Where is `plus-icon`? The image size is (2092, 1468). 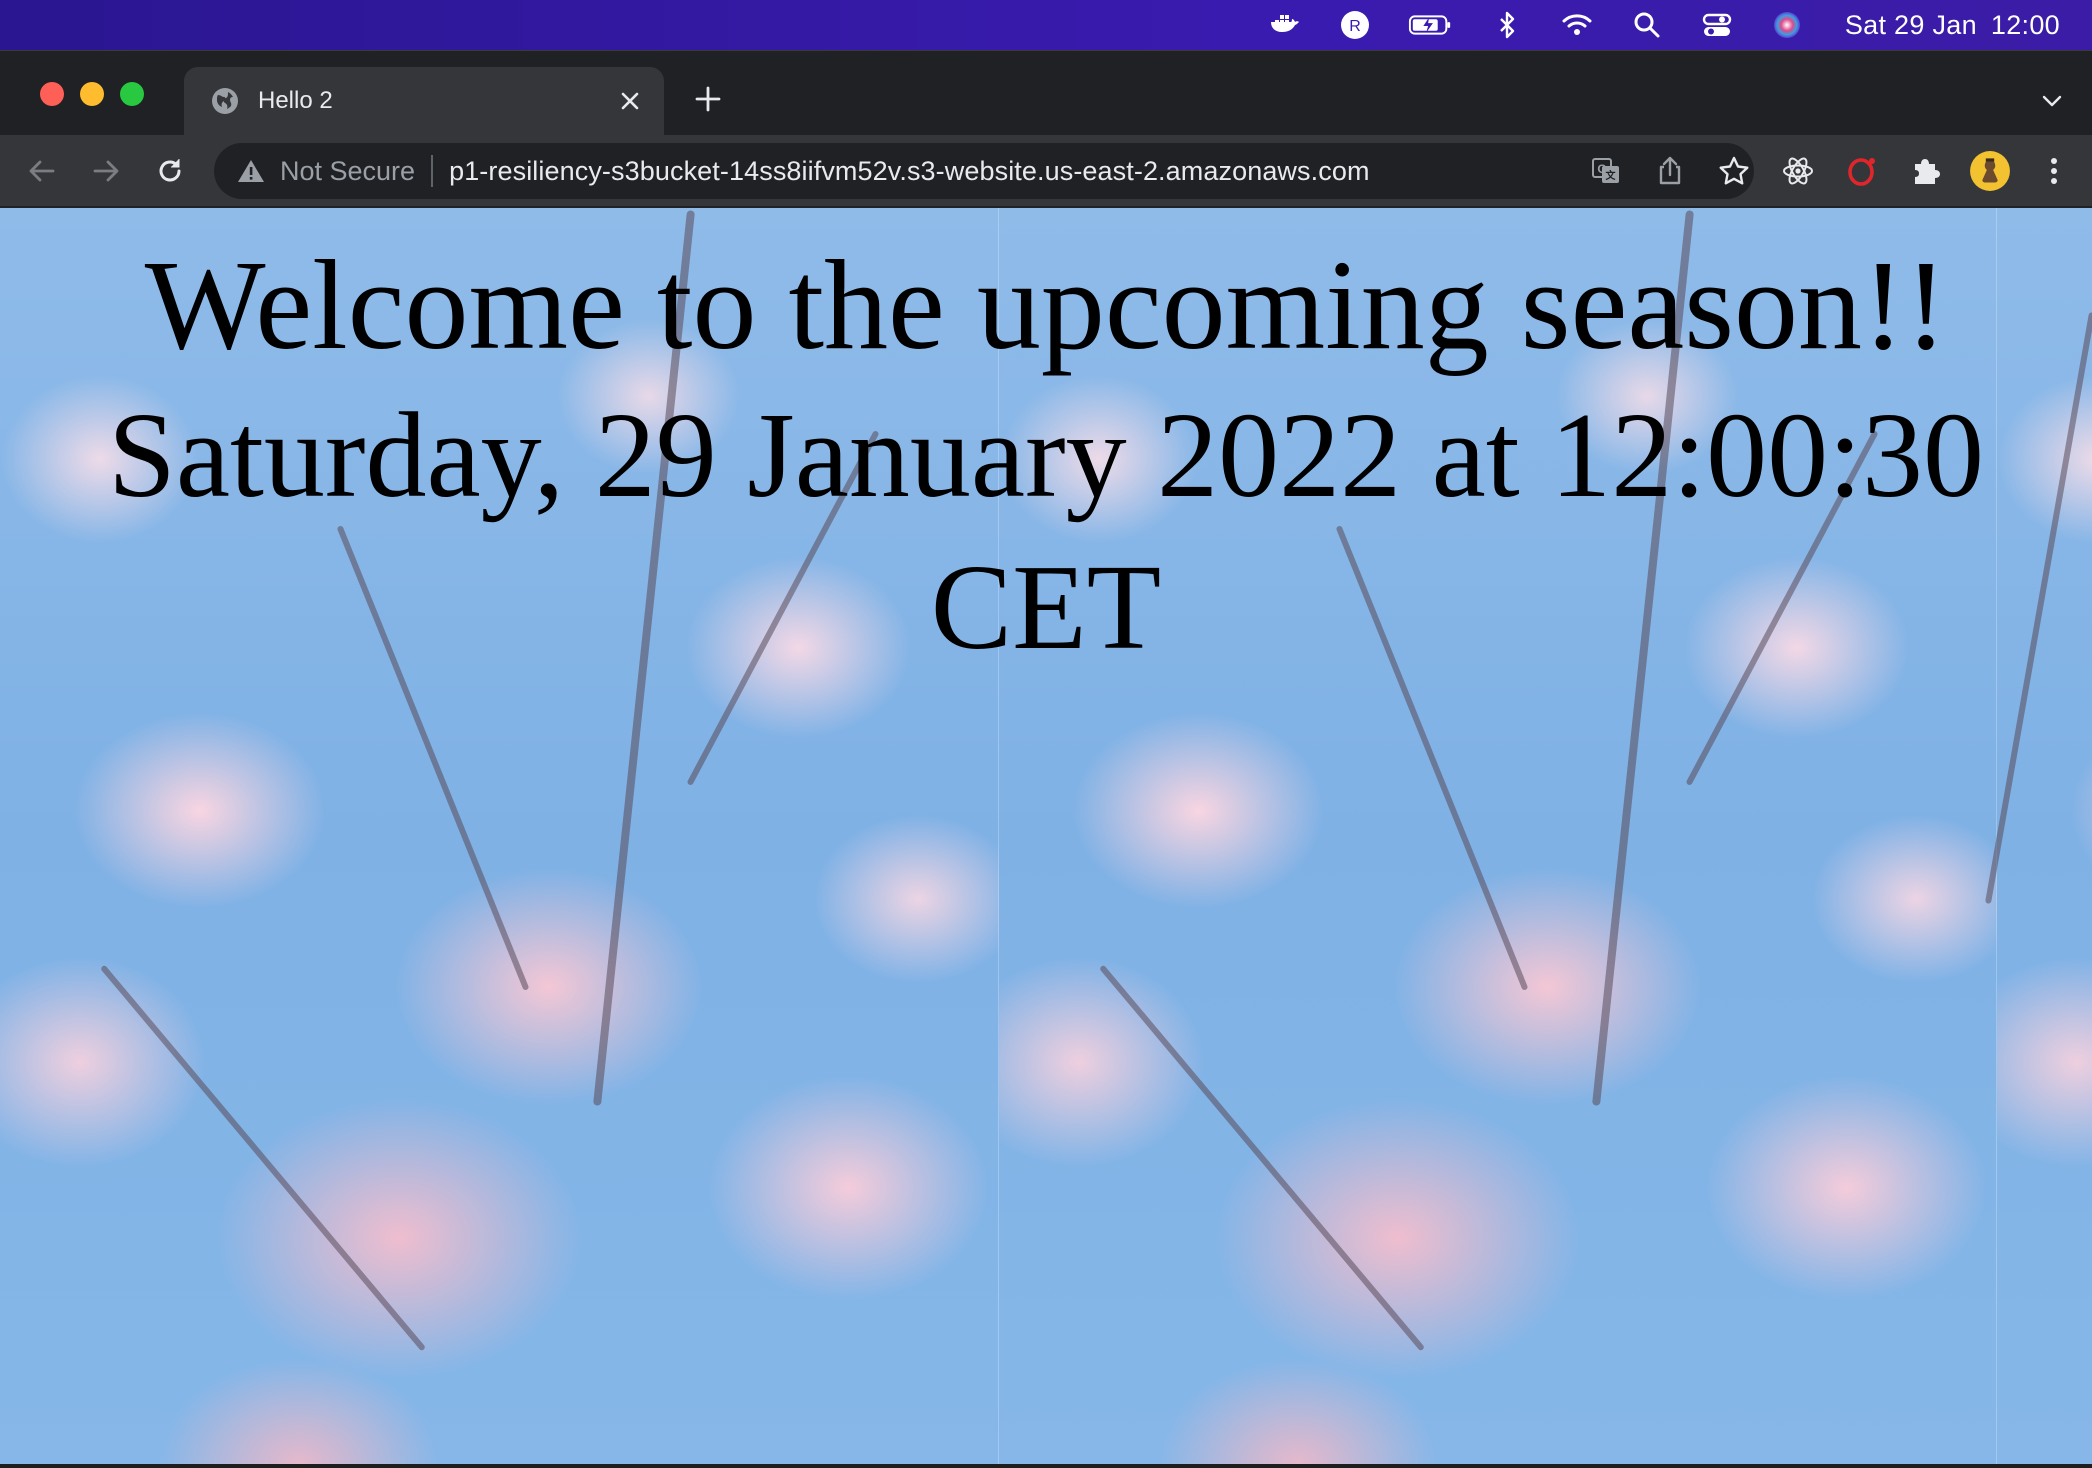
plus-icon is located at coordinates (708, 99).